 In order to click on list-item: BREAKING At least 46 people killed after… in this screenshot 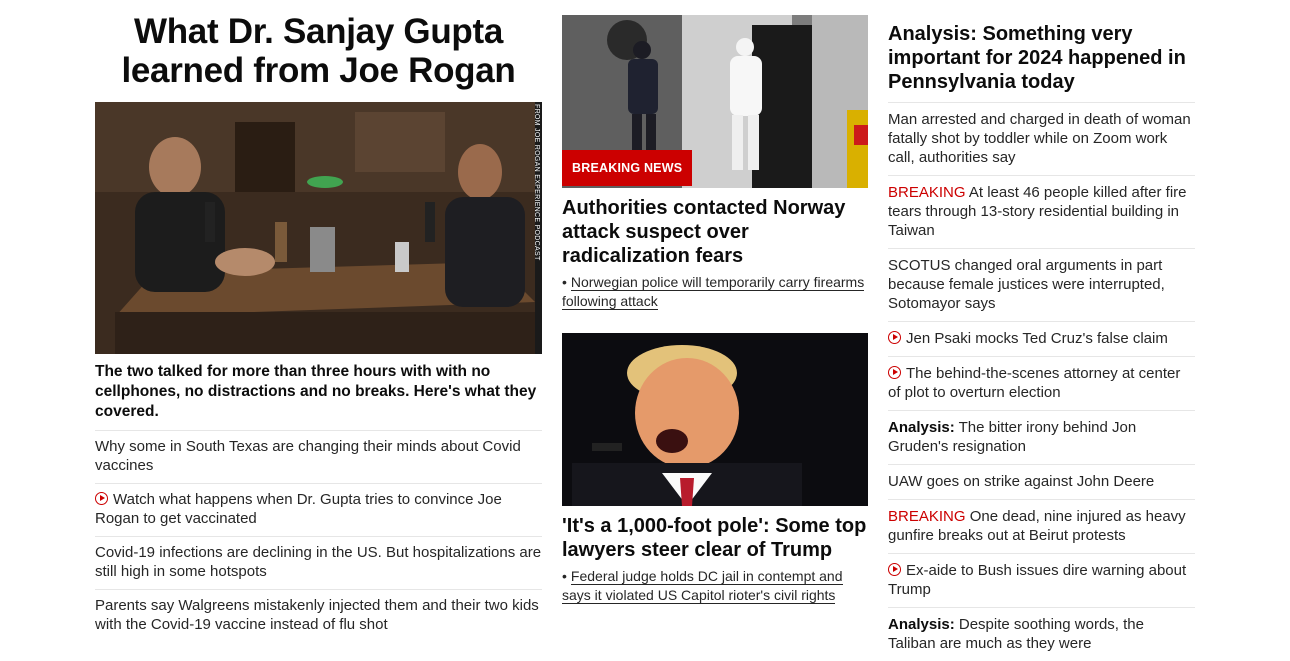, I will do `click(1041, 211)`.